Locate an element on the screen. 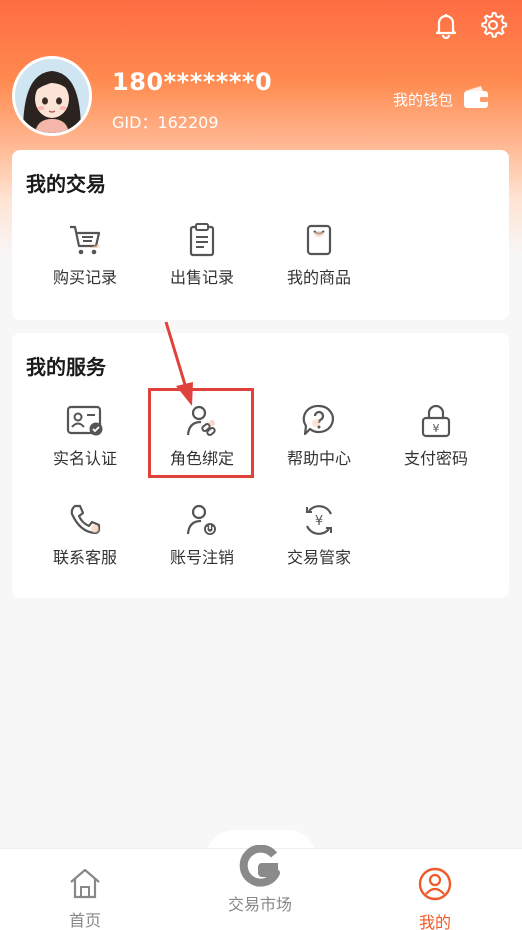 The height and width of the screenshot is (930, 522). payment-password-button: ¥ 支付密码 is located at coordinates (436, 435).